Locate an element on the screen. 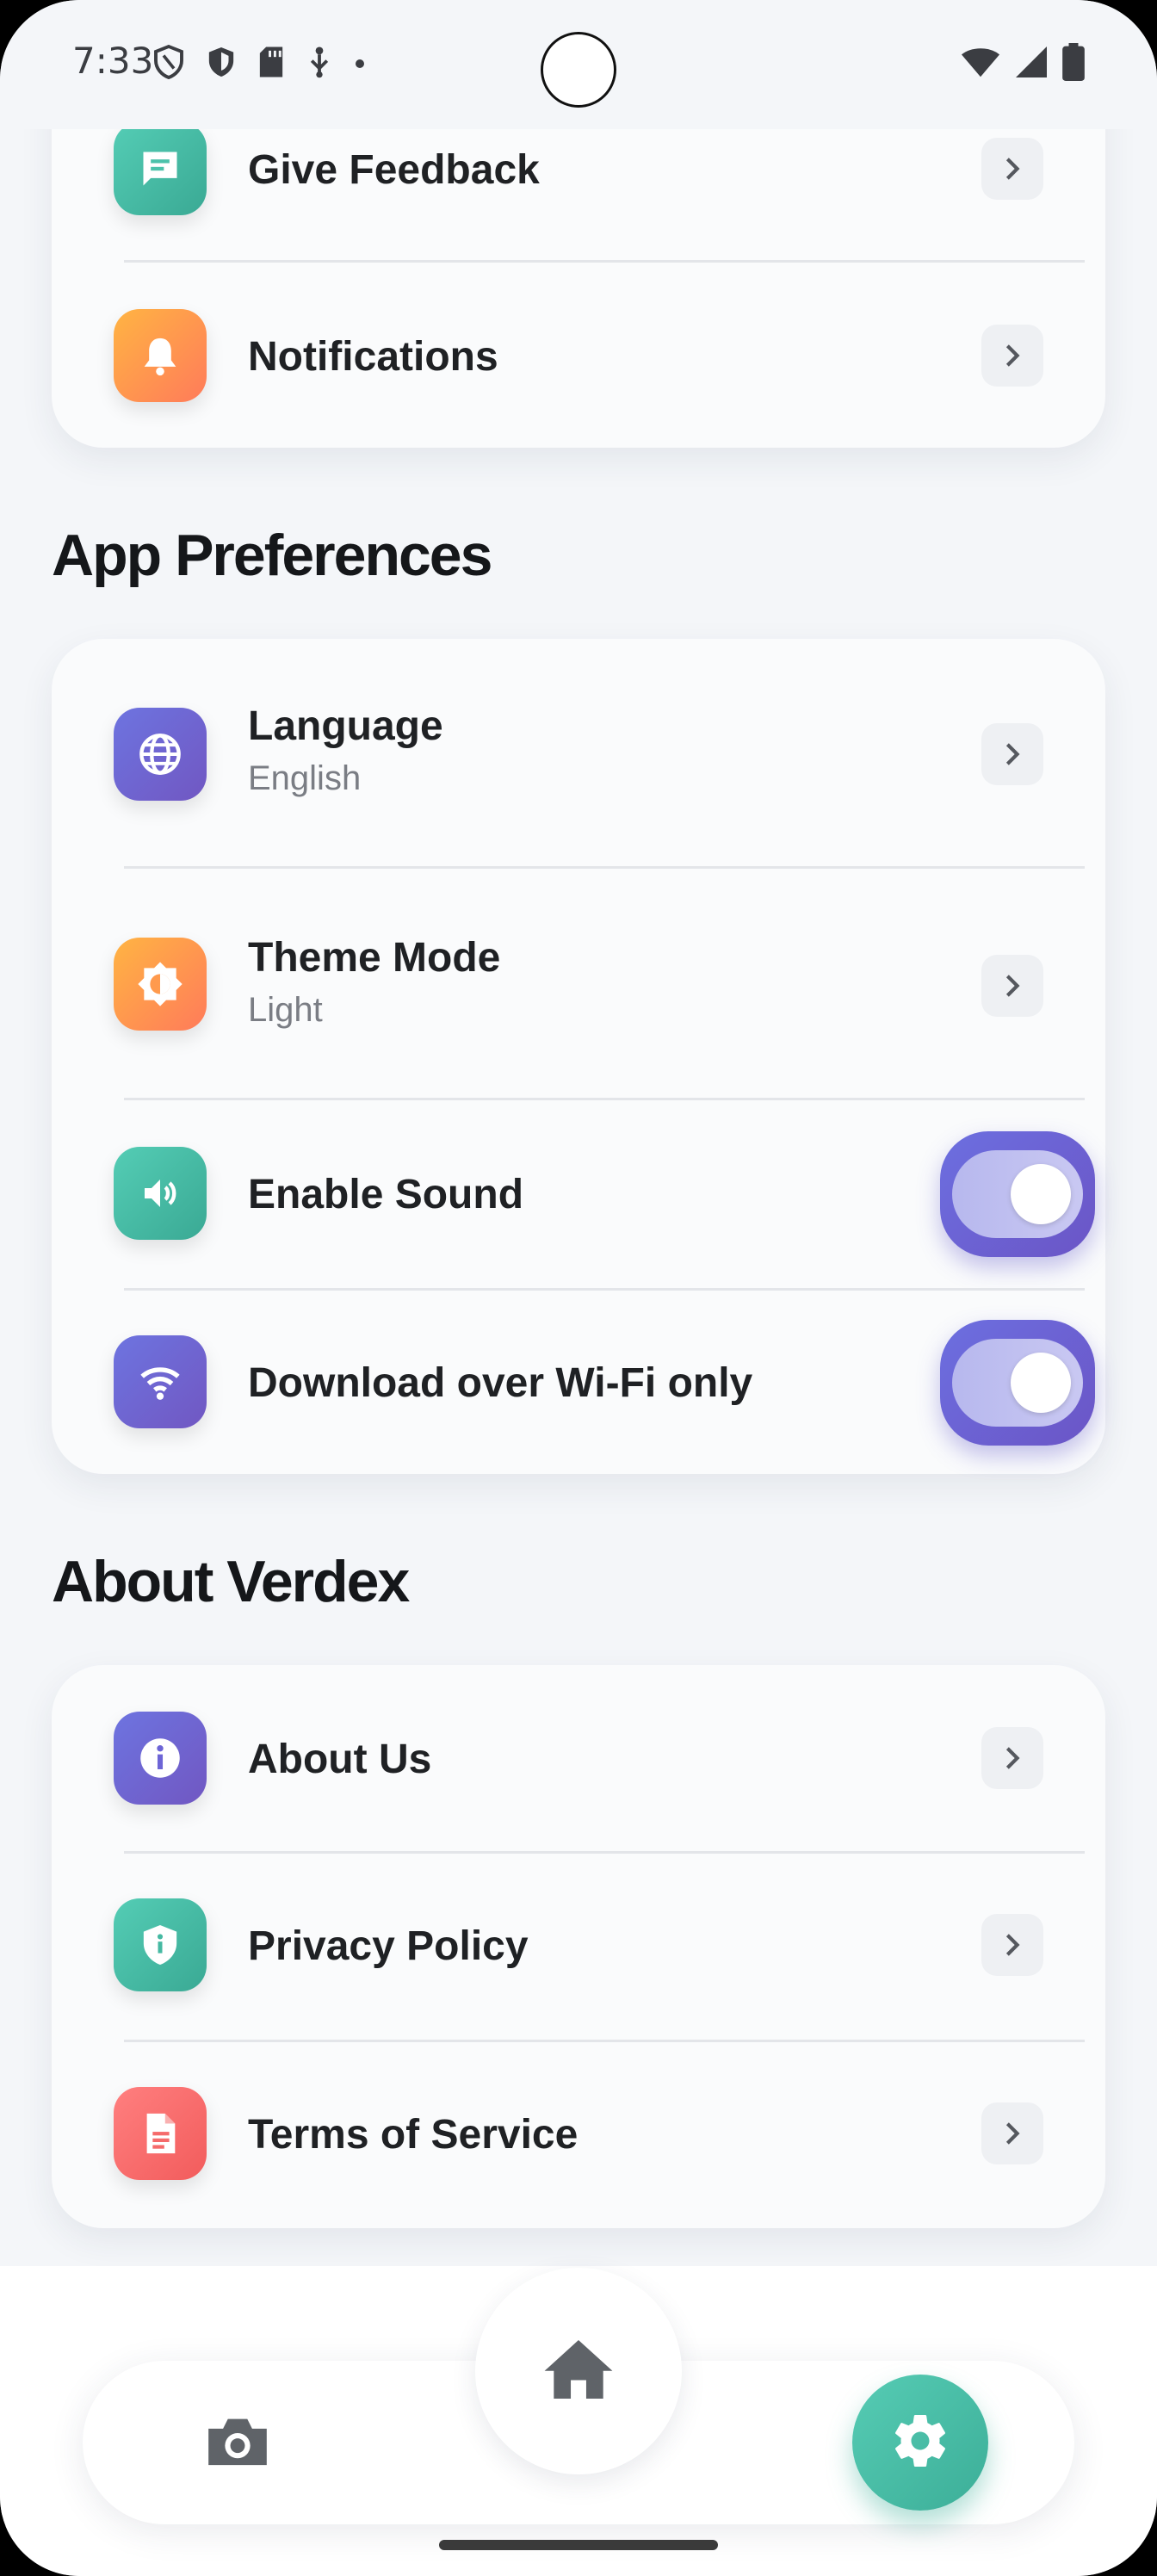 The width and height of the screenshot is (1157, 2576). settings-button is located at coordinates (920, 2443).